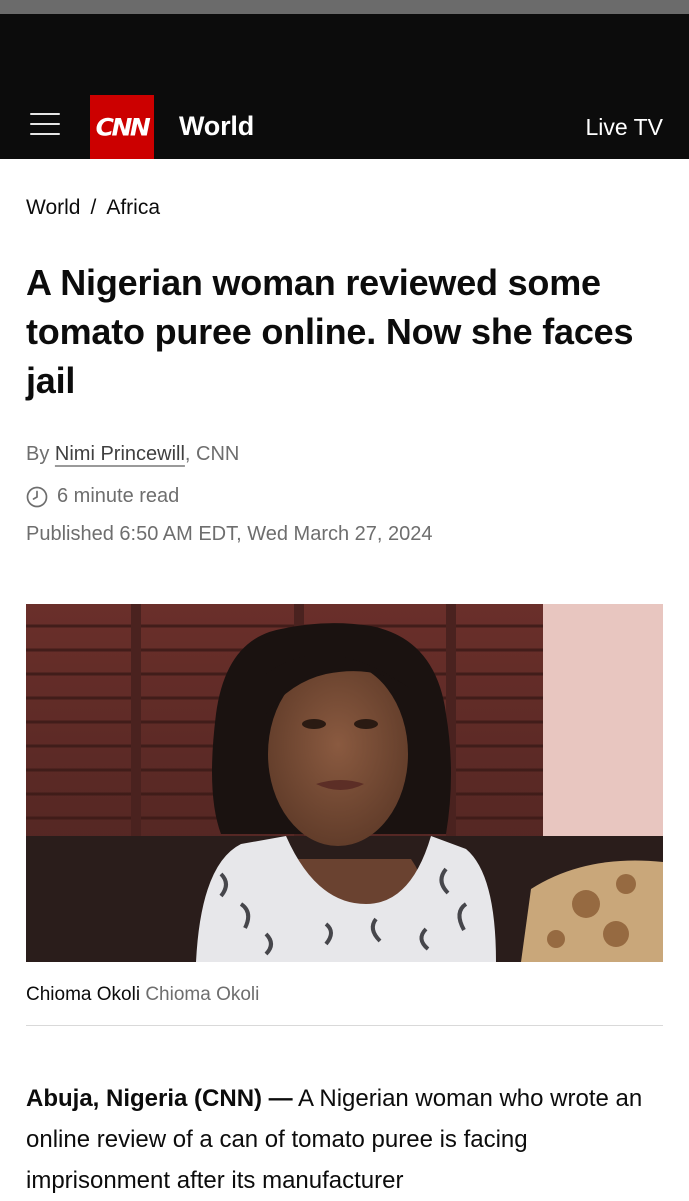 The height and width of the screenshot is (1201, 689). I want to click on section-title: World, so click(216, 126).